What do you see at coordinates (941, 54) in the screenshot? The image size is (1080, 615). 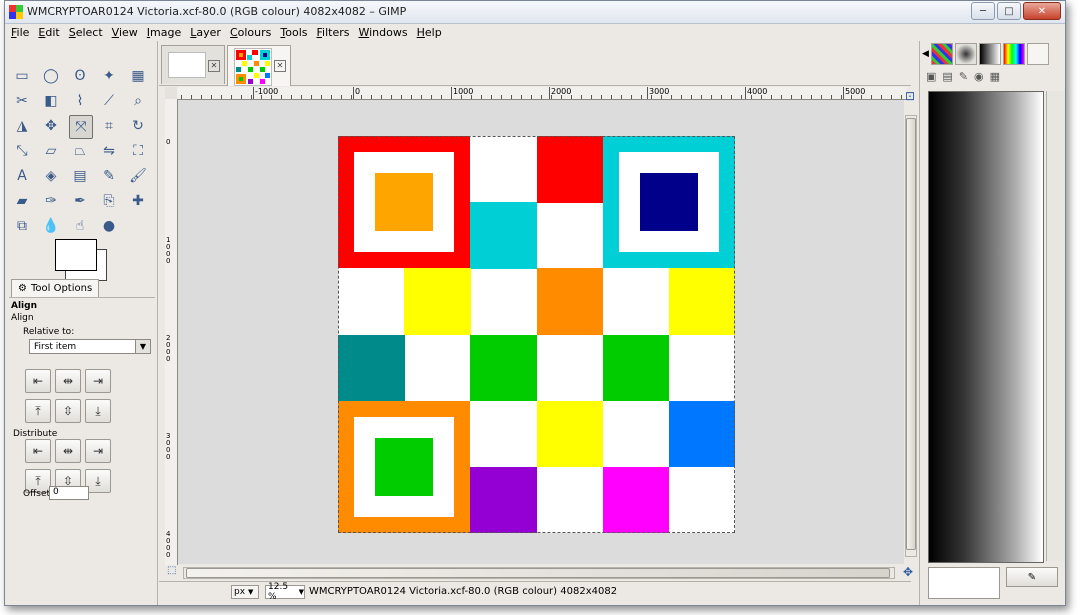 I see `tab-patterns` at bounding box center [941, 54].